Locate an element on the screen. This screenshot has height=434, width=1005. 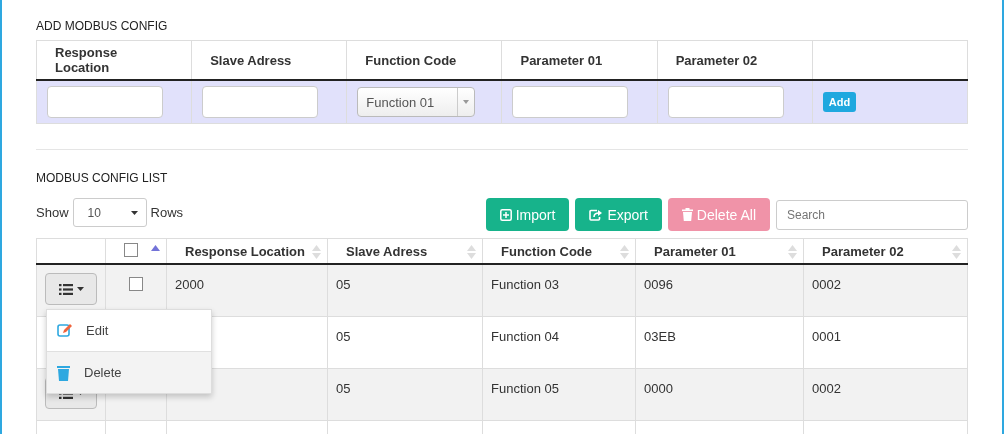
table-cell: 03EB is located at coordinates (660, 336).